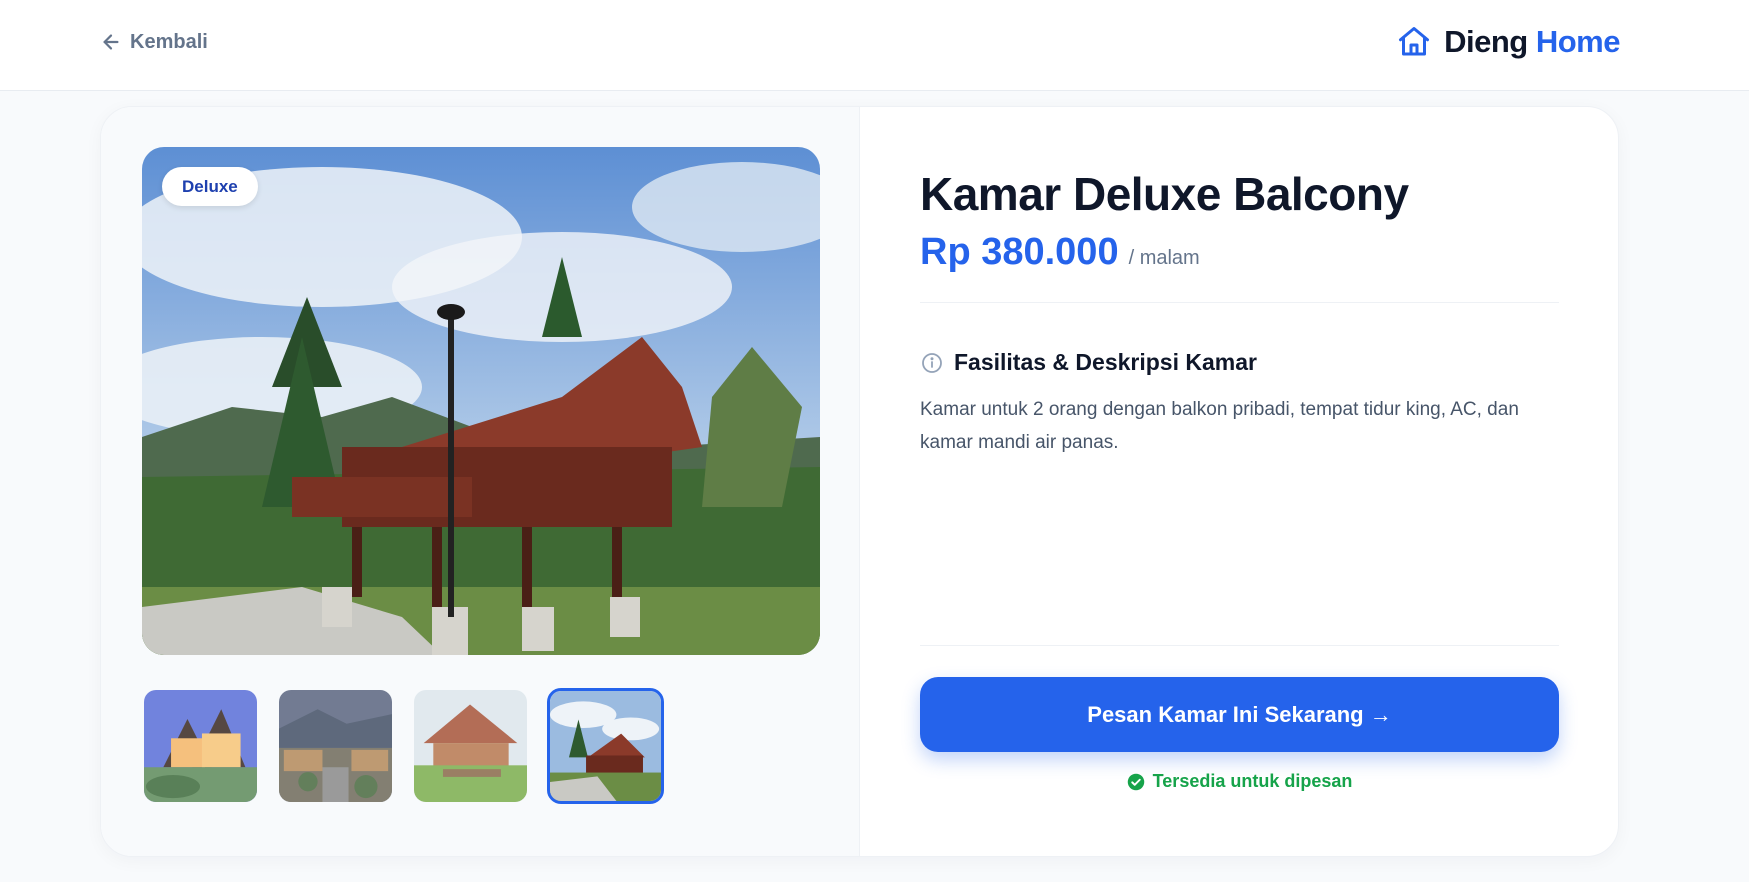 The width and height of the screenshot is (1749, 882). What do you see at coordinates (1239, 714) in the screenshot?
I see `book-room-button: Pesan Kamar Ini Sekarang →` at bounding box center [1239, 714].